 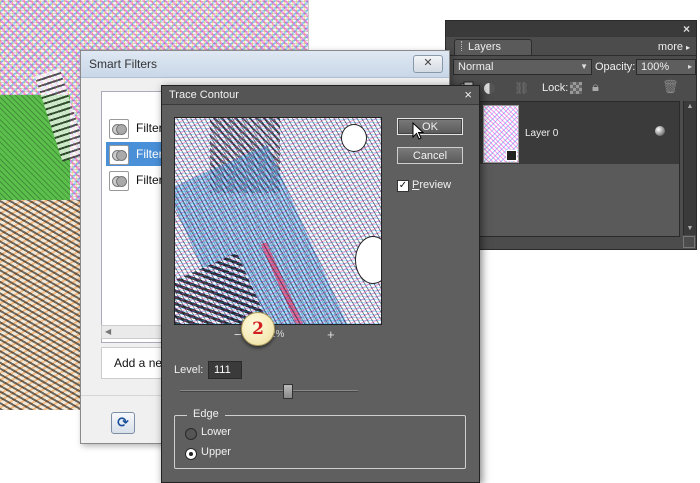 I want to click on grip-icon, so click(x=463, y=46).